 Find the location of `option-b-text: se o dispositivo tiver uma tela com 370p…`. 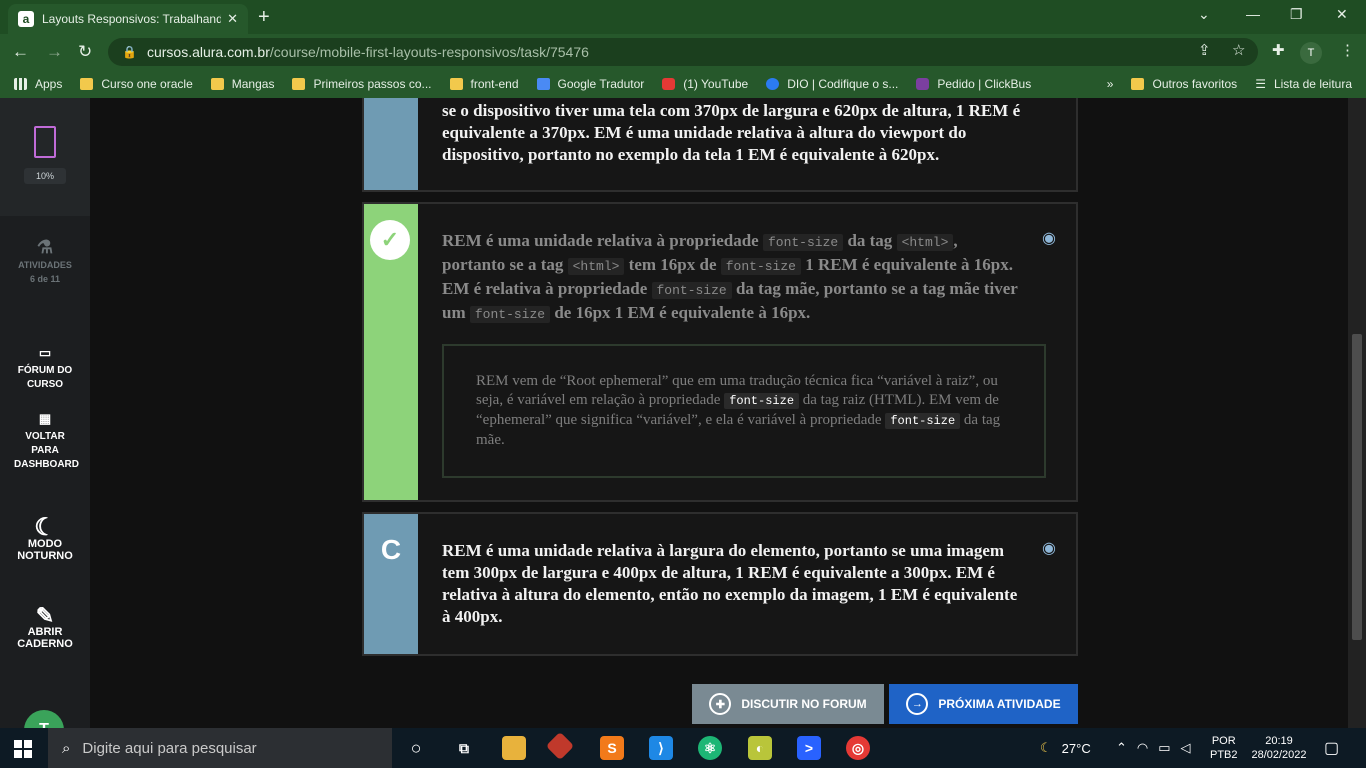

option-b-text: se o dispositivo tiver uma tela com 370p… is located at coordinates (731, 132).